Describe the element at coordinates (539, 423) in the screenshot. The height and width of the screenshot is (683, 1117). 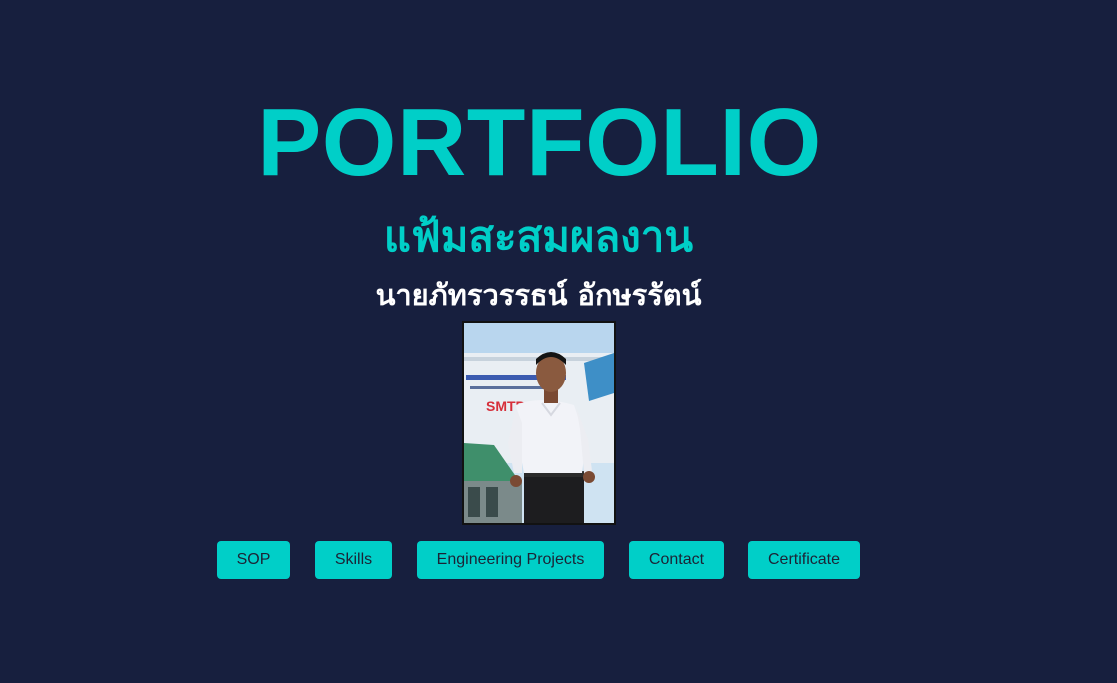
I see `profile-photo: SMTP` at that location.